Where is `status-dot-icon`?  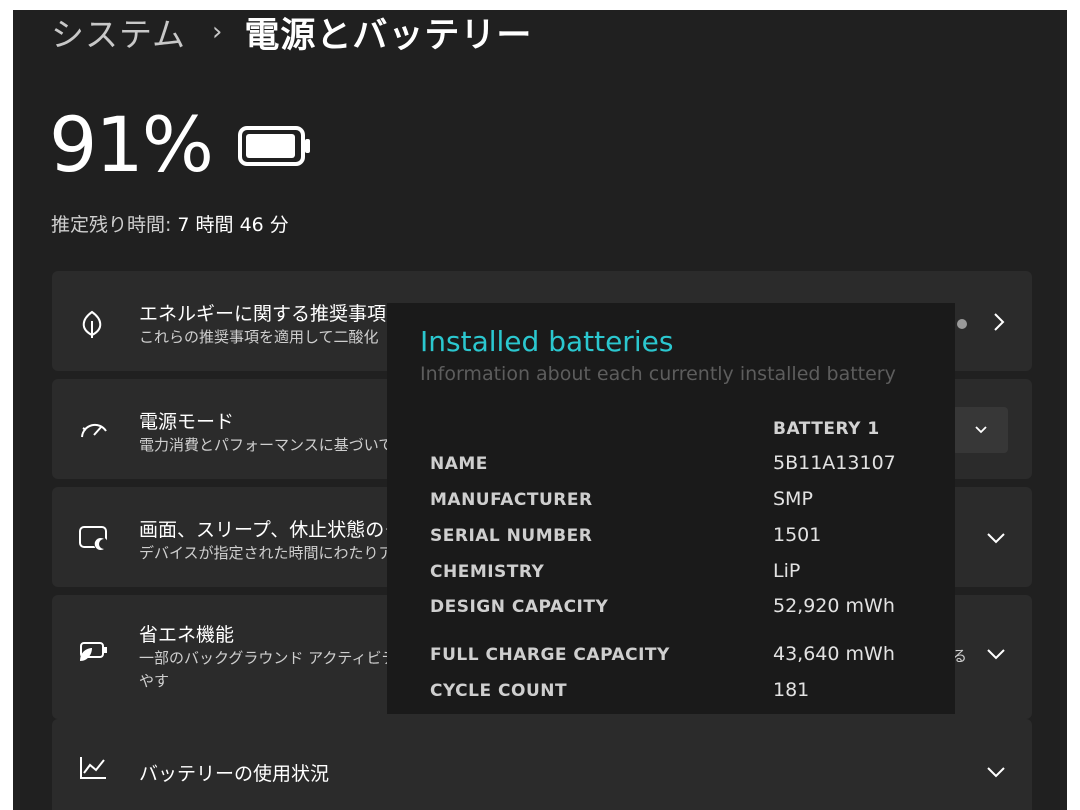 status-dot-icon is located at coordinates (962, 324).